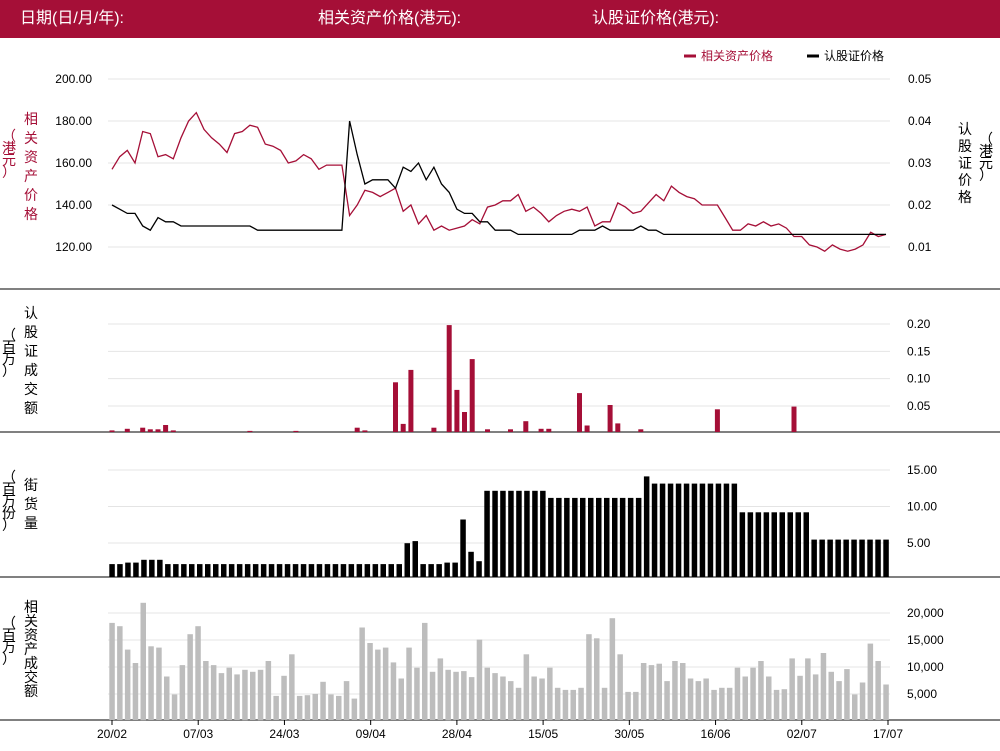 The height and width of the screenshot is (751, 1000). Describe the element at coordinates (73, 163) in the screenshot. I see `y-left-tick-label: 160.00` at that location.